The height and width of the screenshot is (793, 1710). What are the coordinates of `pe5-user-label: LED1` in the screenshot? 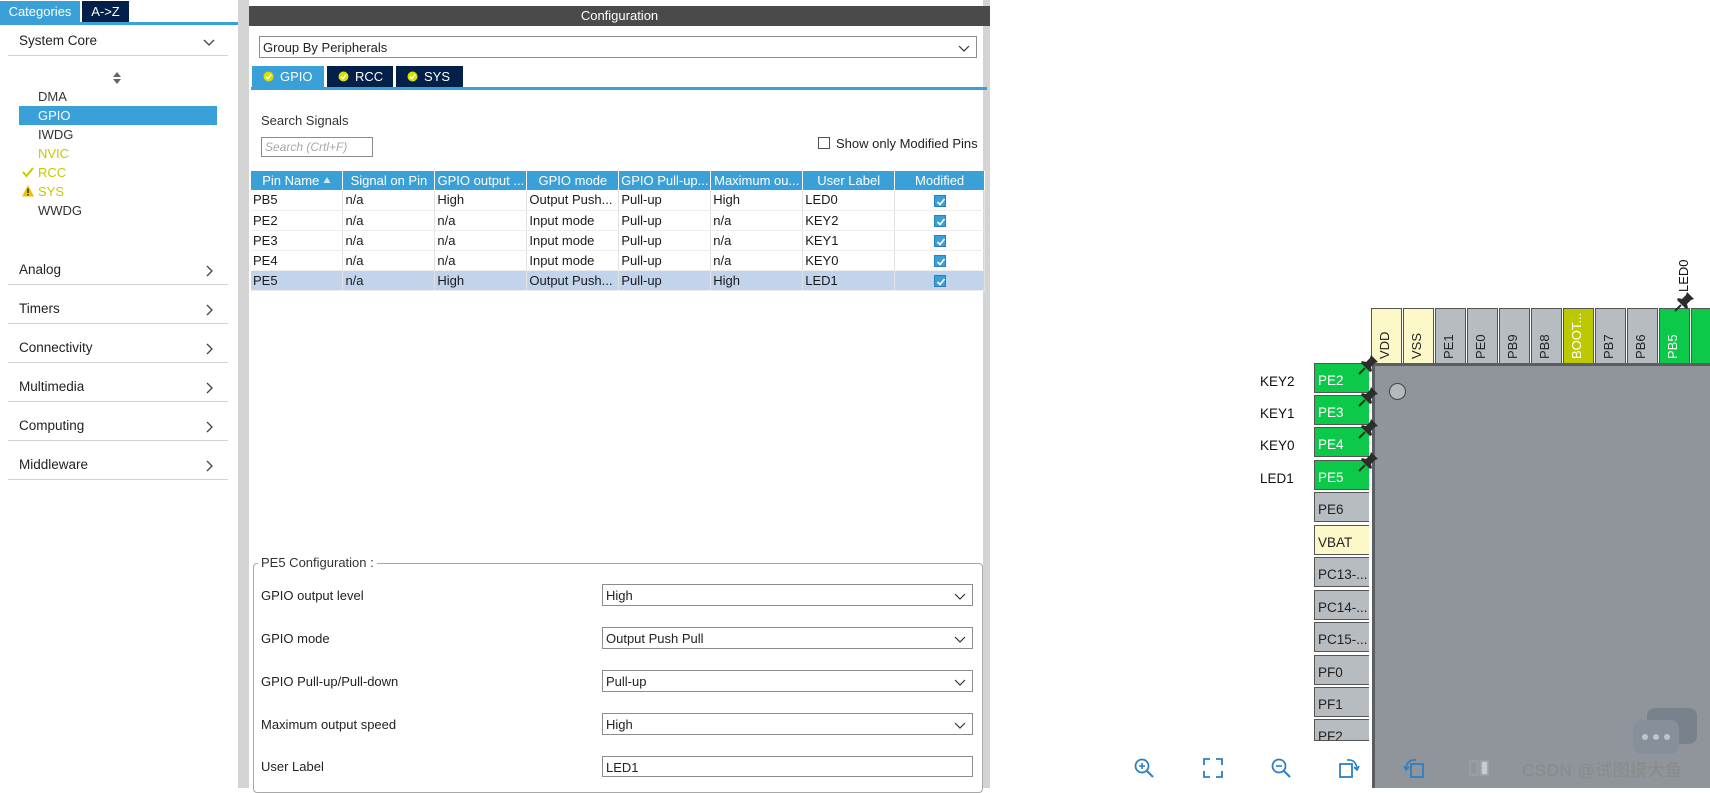 It's located at (1277, 478).